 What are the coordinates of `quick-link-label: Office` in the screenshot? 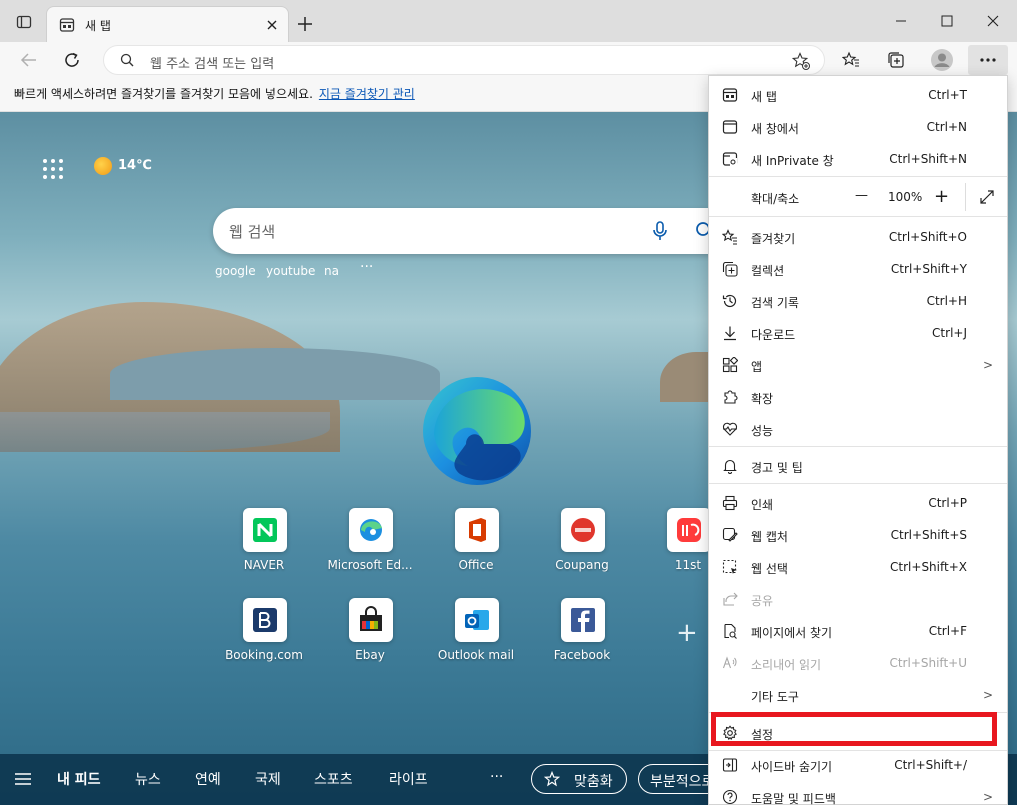 It's located at (476, 565).